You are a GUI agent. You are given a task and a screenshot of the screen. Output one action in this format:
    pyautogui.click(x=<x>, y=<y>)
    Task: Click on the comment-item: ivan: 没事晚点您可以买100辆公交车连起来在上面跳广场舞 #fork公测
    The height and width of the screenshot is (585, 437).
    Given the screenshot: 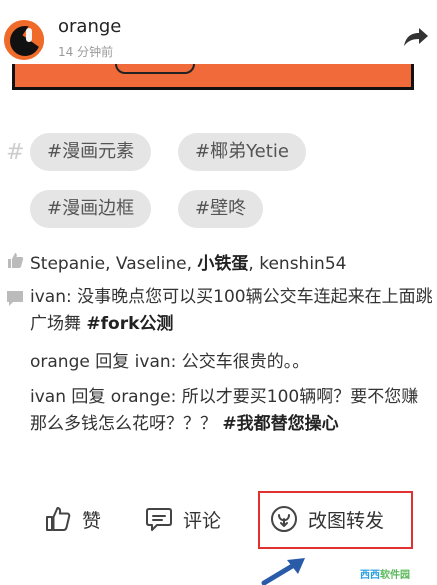 What is the action you would take?
    pyautogui.click(x=232, y=311)
    